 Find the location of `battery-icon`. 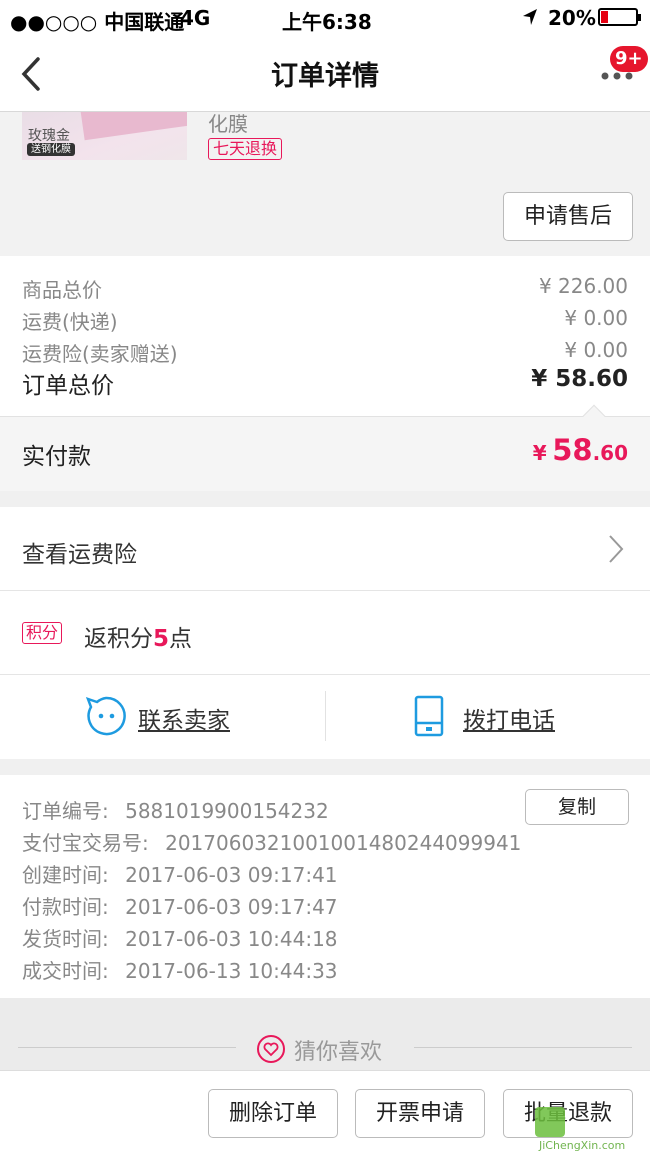

battery-icon is located at coordinates (619, 17).